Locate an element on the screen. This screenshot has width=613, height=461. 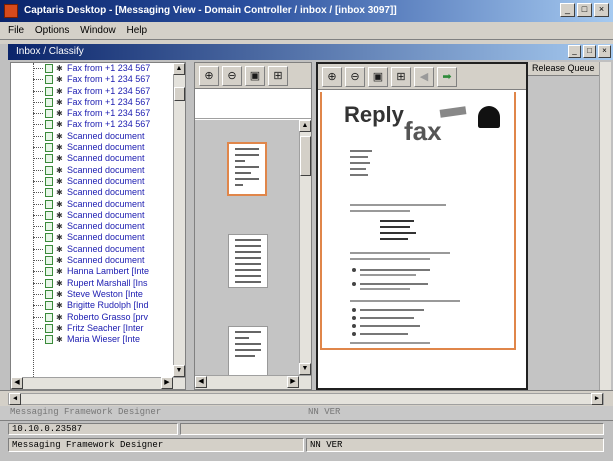
tree-item: ✱ Steve Weston [Inte is located at coordinates (93, 294).